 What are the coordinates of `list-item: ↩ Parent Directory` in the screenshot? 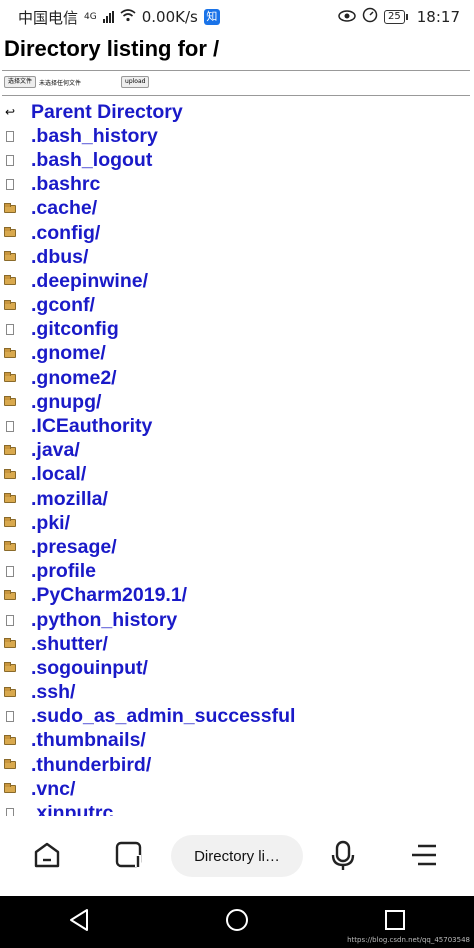 It's located at (237, 112).